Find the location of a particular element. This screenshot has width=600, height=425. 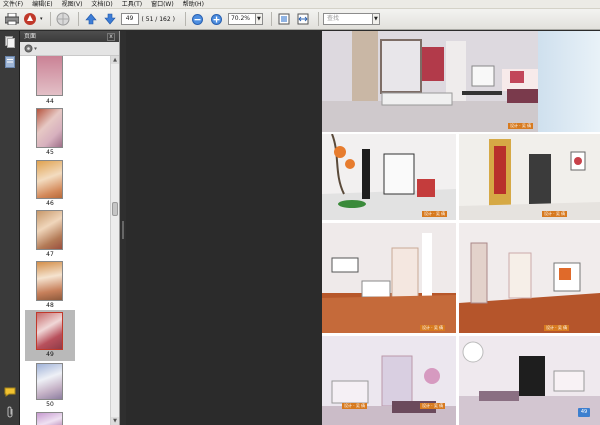

comment-icon is located at coordinates (10, 392).